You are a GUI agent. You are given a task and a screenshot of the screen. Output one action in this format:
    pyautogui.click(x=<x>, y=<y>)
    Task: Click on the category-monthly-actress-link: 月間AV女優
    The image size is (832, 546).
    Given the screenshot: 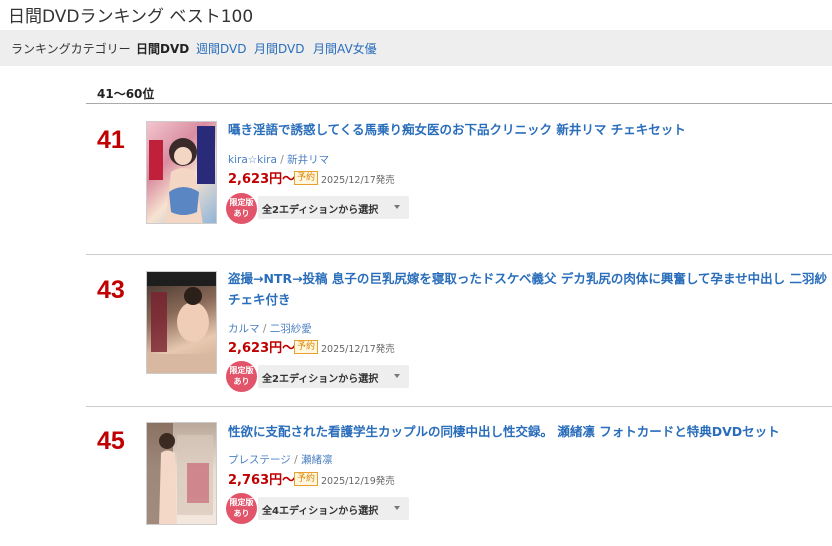 What is the action you would take?
    pyautogui.click(x=345, y=48)
    